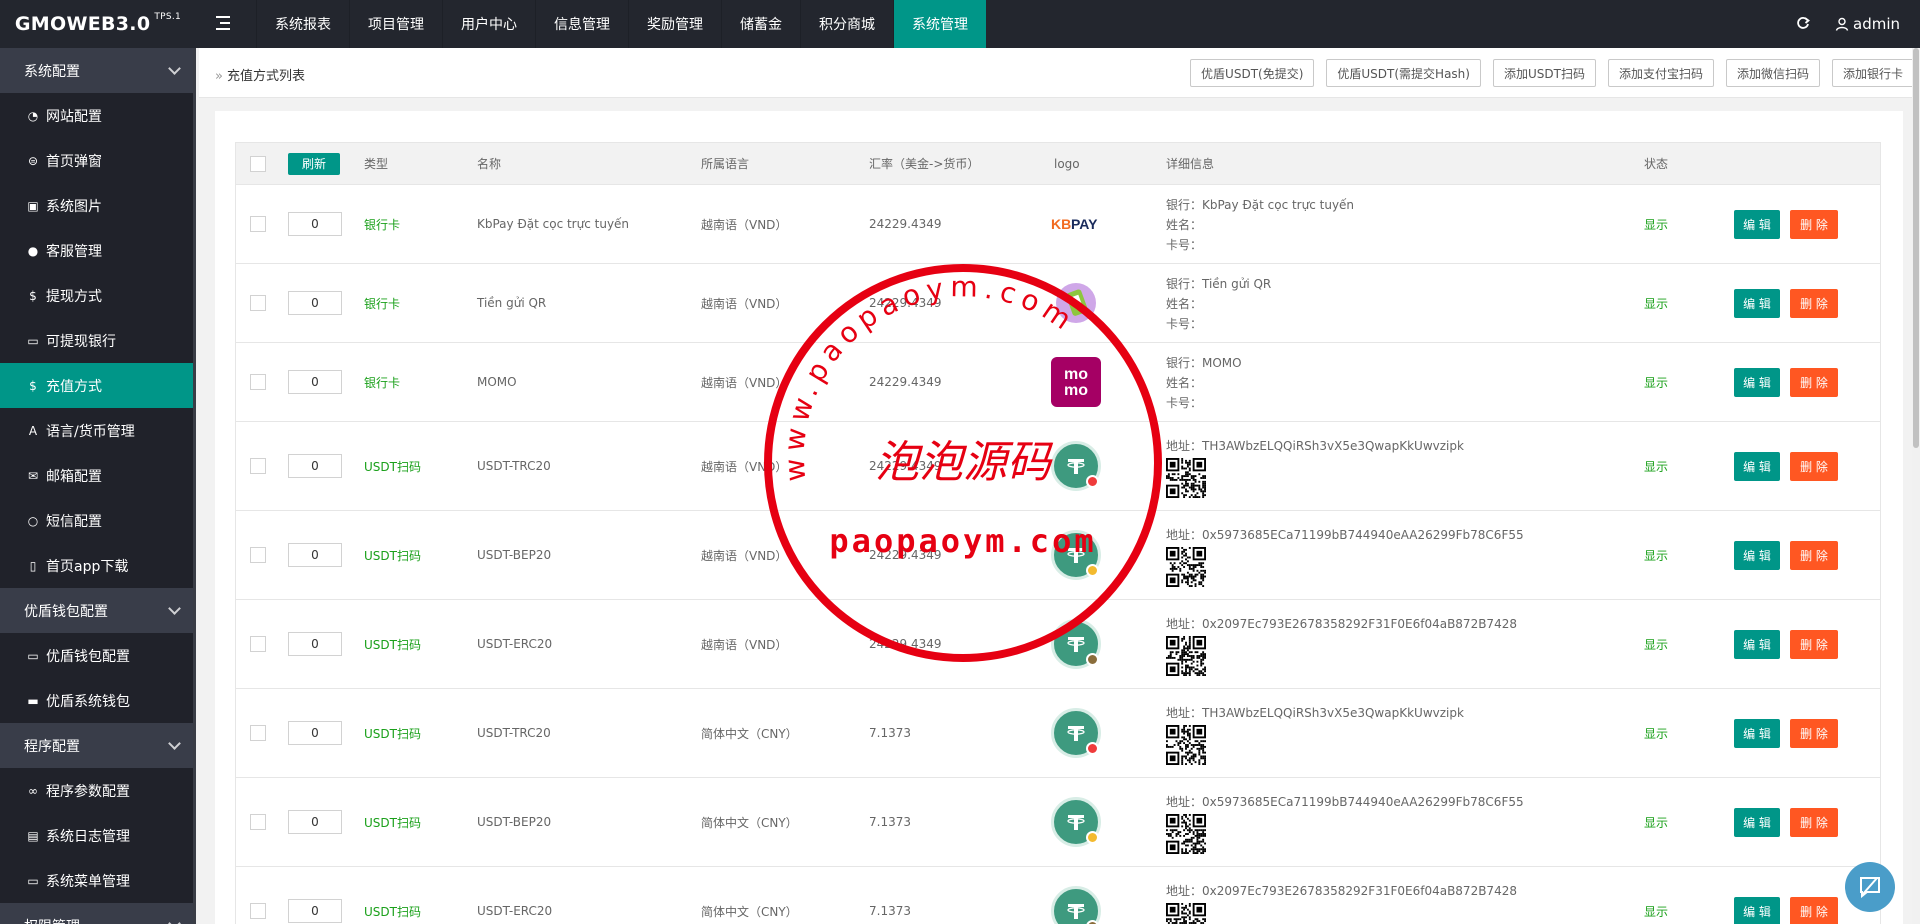  What do you see at coordinates (395, 24) in the screenshot?
I see `topnav-item-1: 项目管理` at bounding box center [395, 24].